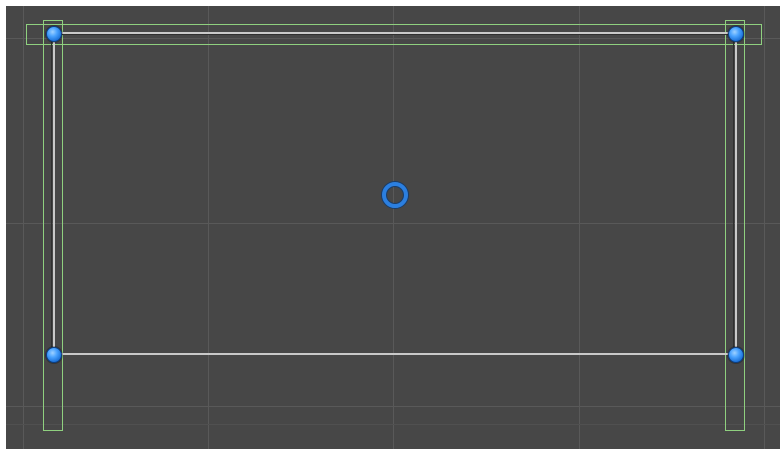  What do you see at coordinates (395, 354) in the screenshot?
I see `bottom-edge` at bounding box center [395, 354].